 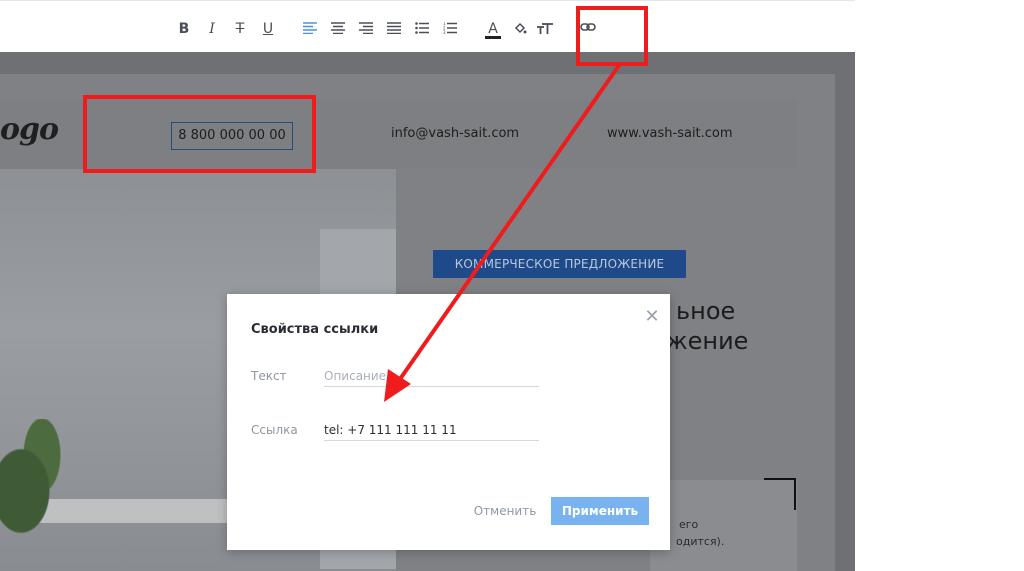 I want to click on card-text-fragment-2: одится)., so click(x=700, y=541).